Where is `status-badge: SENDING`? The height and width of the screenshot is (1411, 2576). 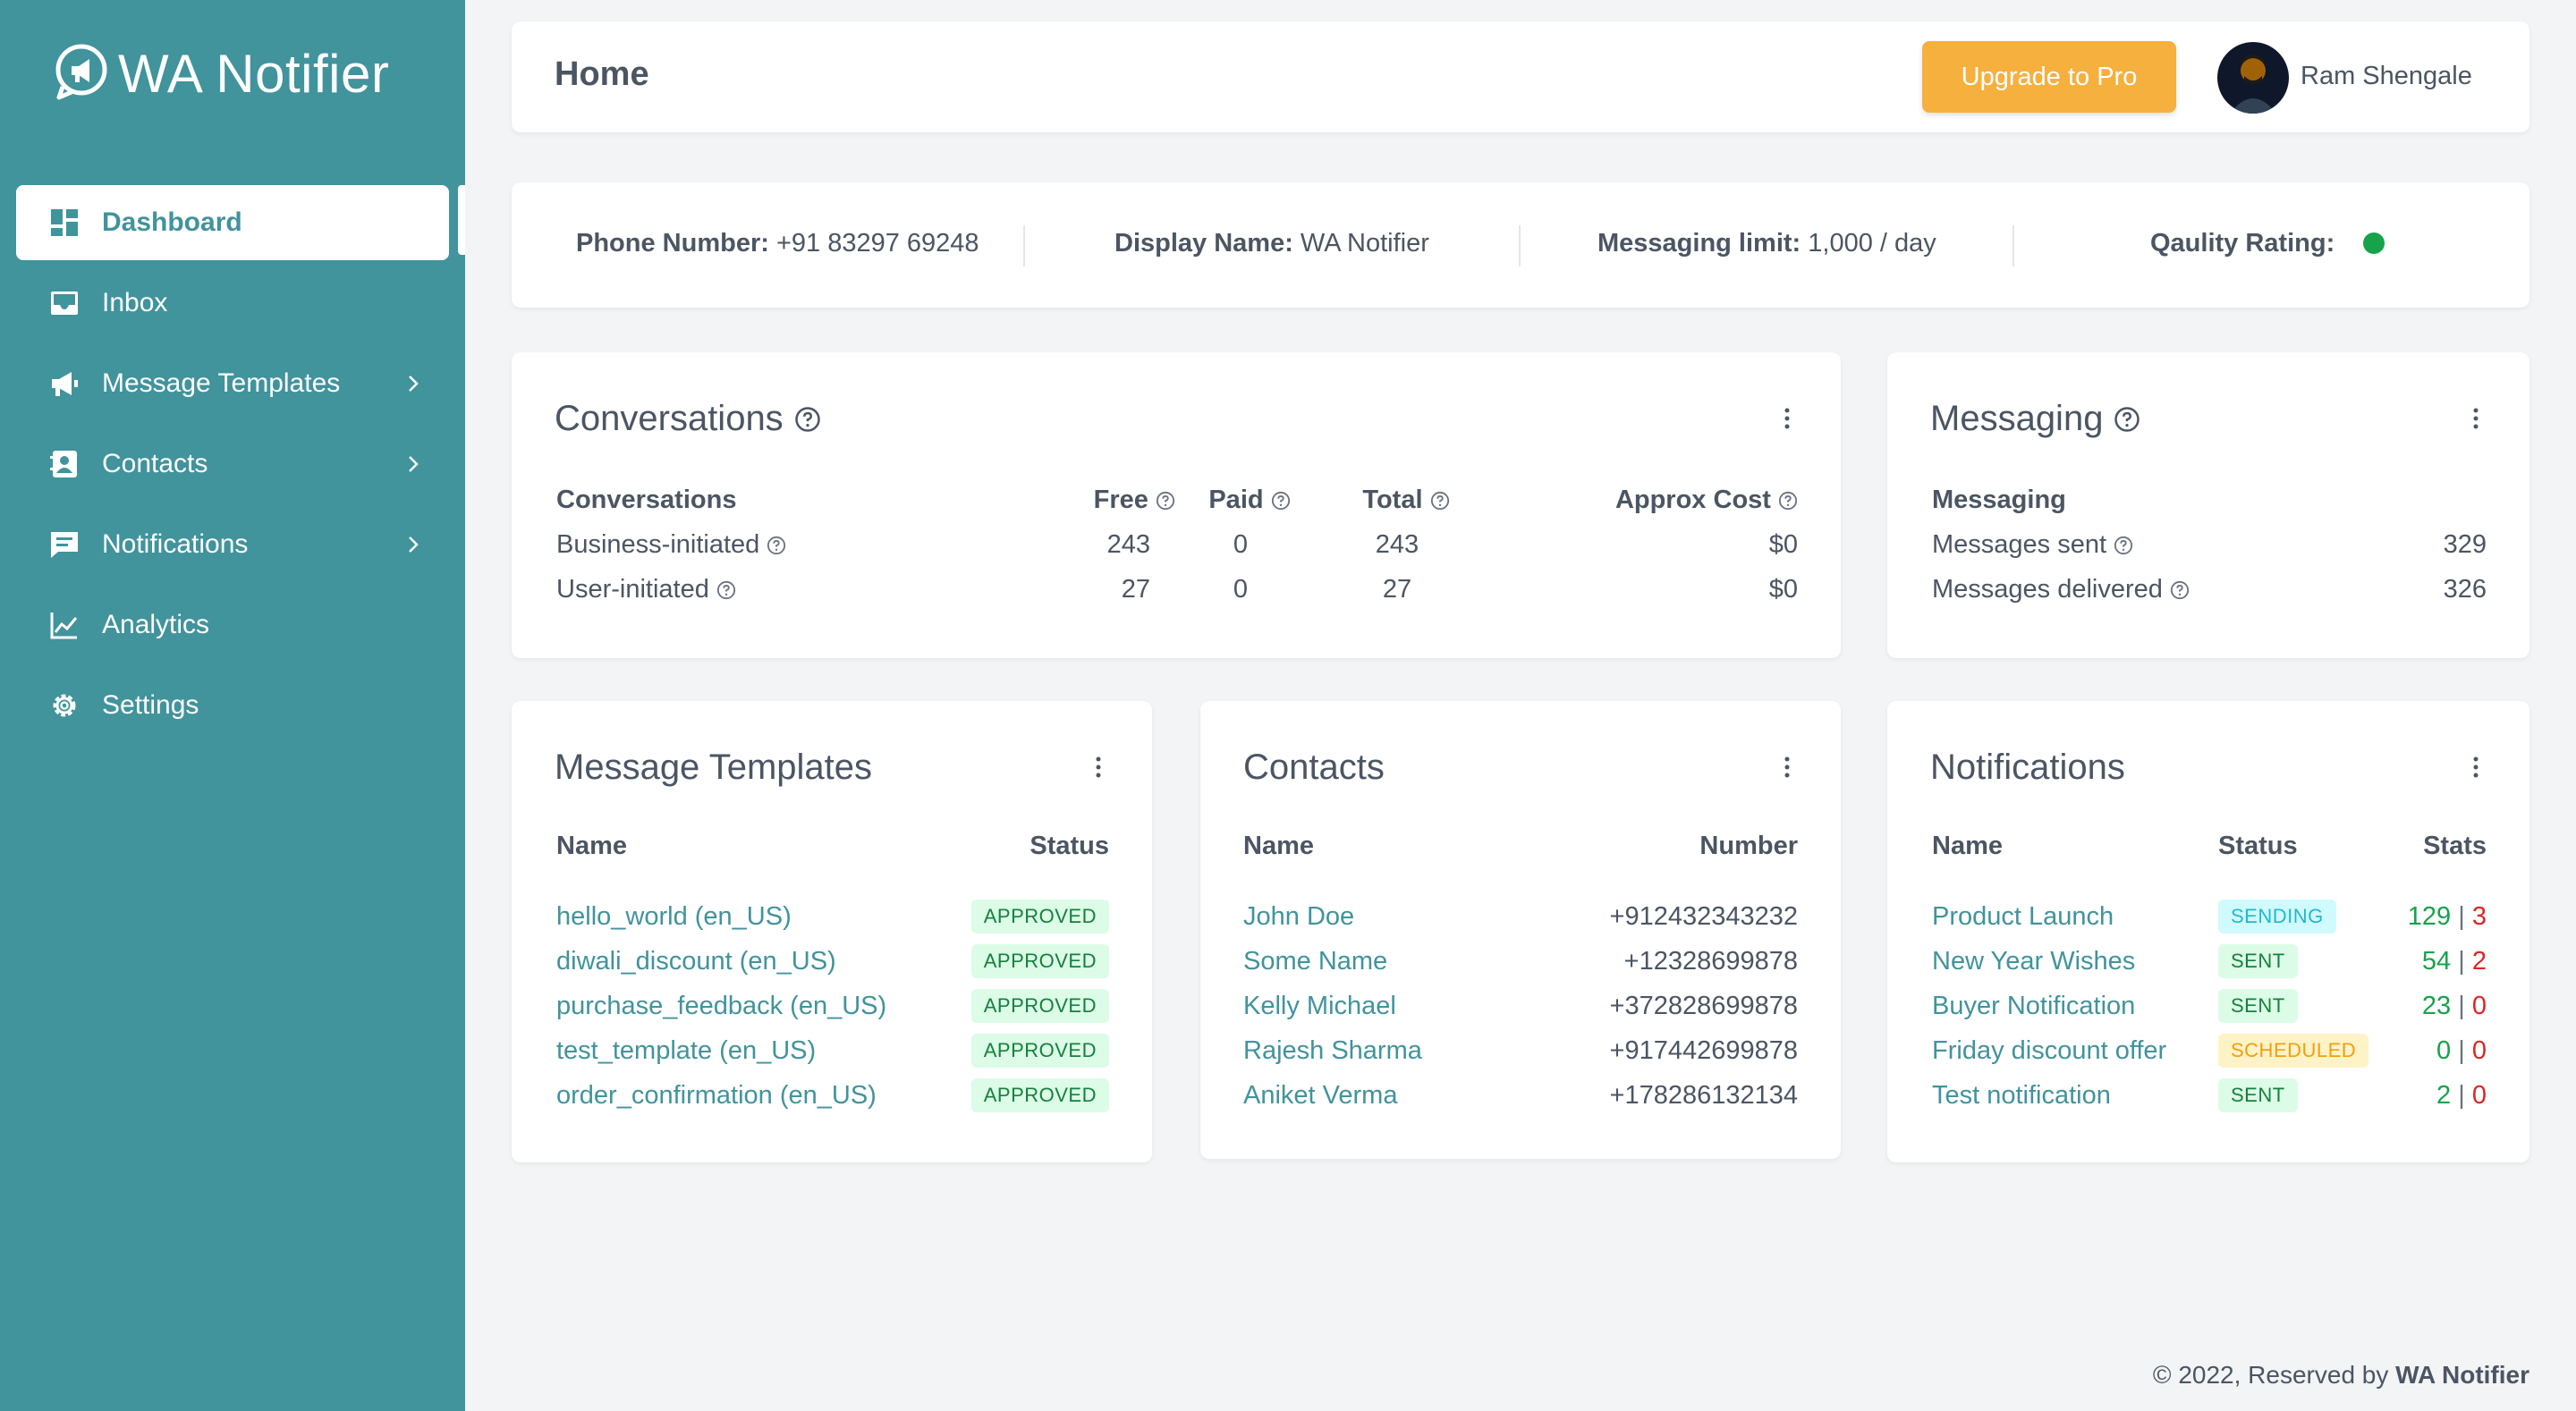
status-badge: SENDING is located at coordinates (2277, 917).